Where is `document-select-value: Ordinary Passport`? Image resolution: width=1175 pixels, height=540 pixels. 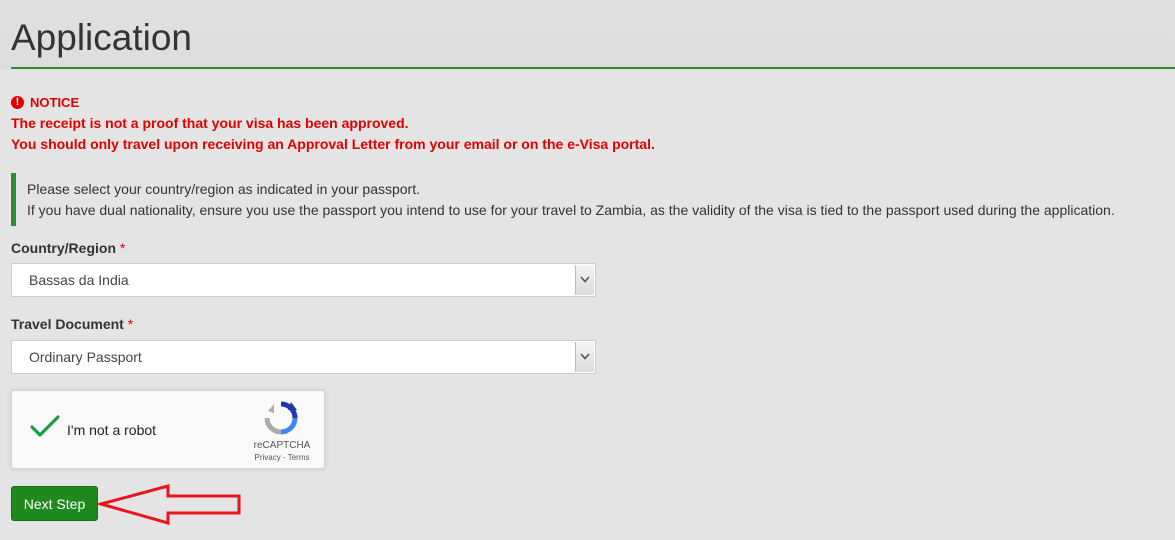
document-select-value: Ordinary Passport is located at coordinates (85, 357).